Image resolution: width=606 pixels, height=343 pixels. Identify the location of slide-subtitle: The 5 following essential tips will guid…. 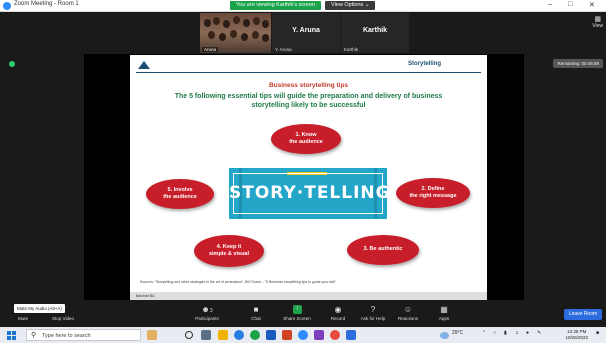
(308, 101).